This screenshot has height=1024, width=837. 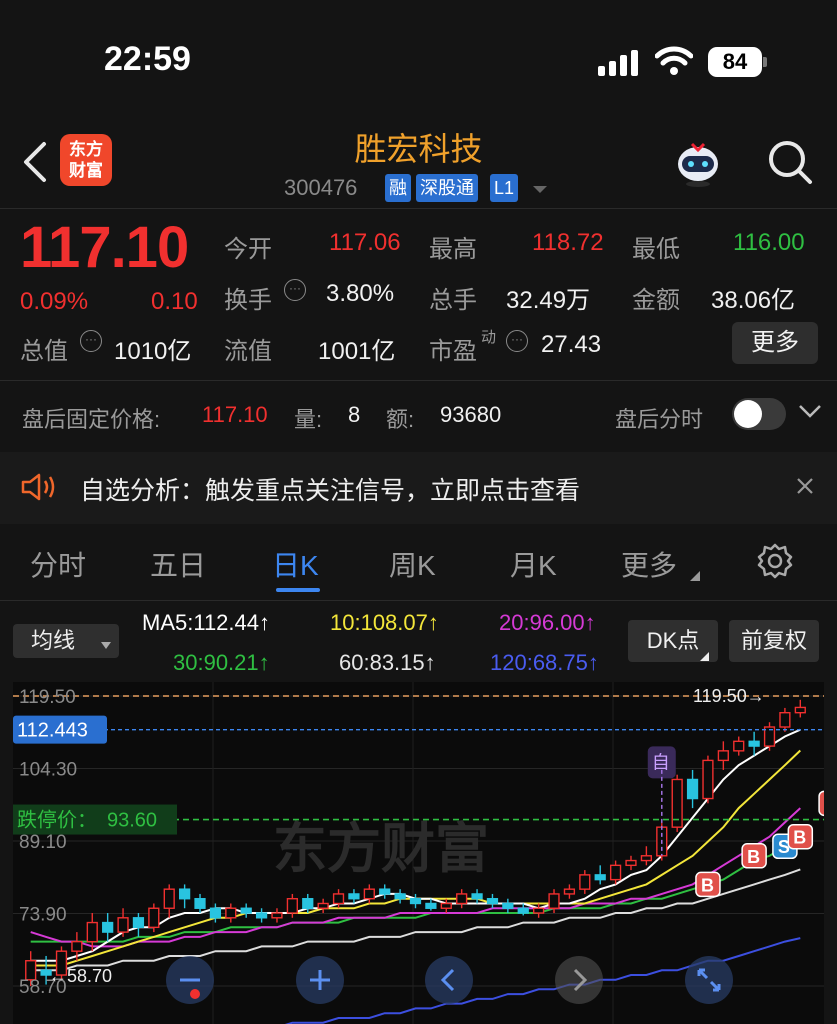 I want to click on status-time: 22:59, so click(x=147, y=59).